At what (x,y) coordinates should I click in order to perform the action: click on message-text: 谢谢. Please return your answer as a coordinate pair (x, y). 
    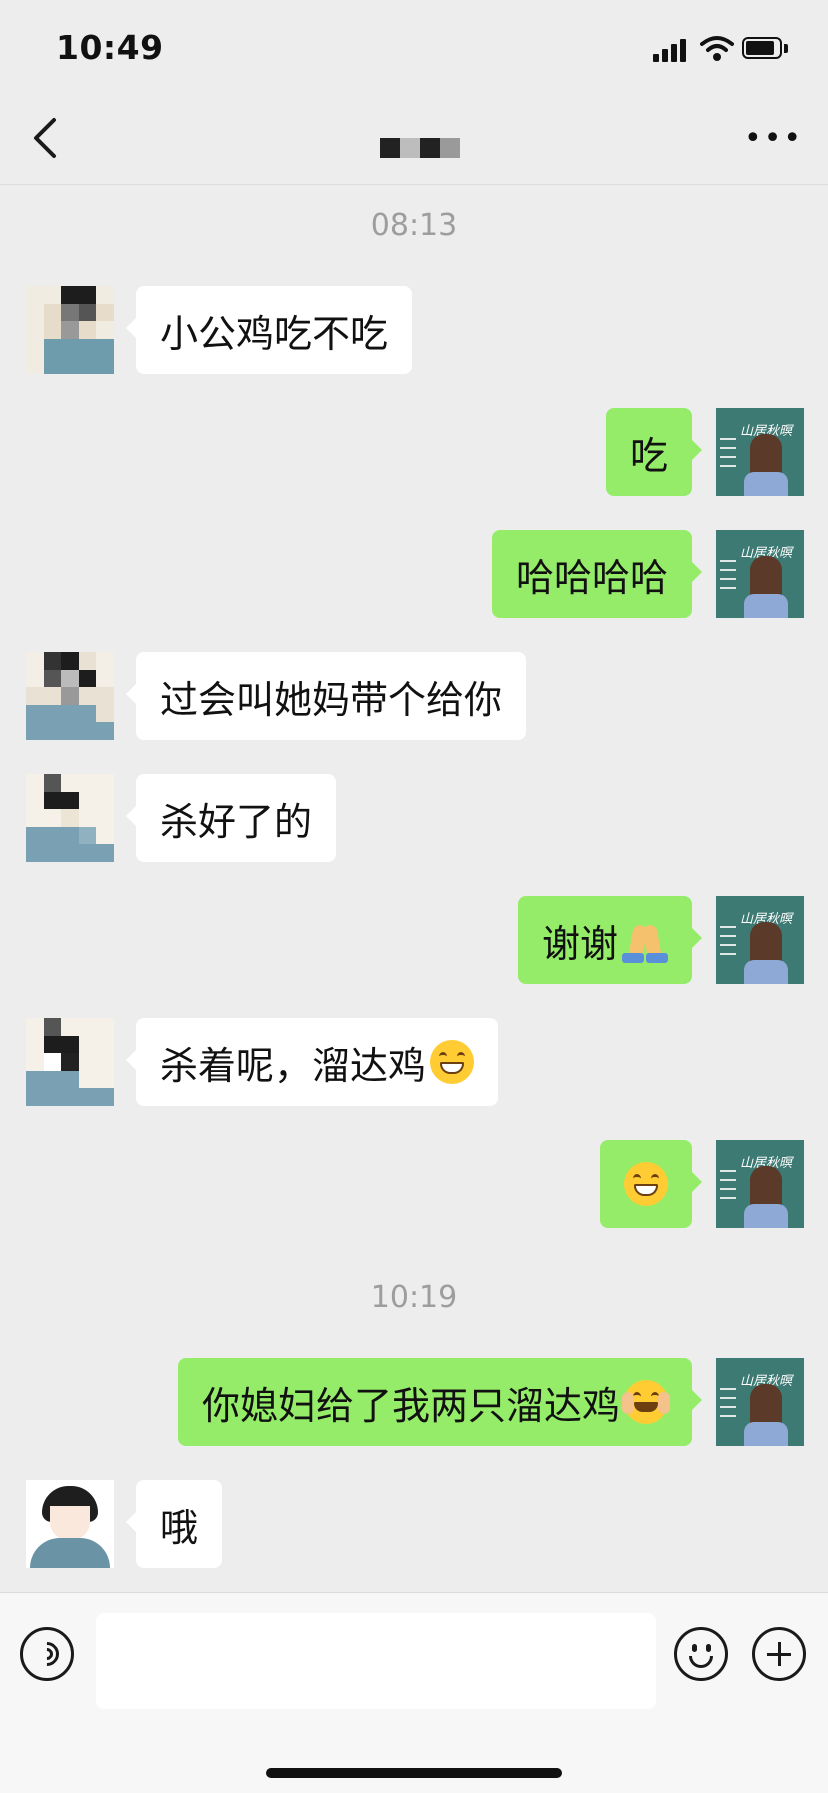
    Looking at the image, I should click on (579, 943).